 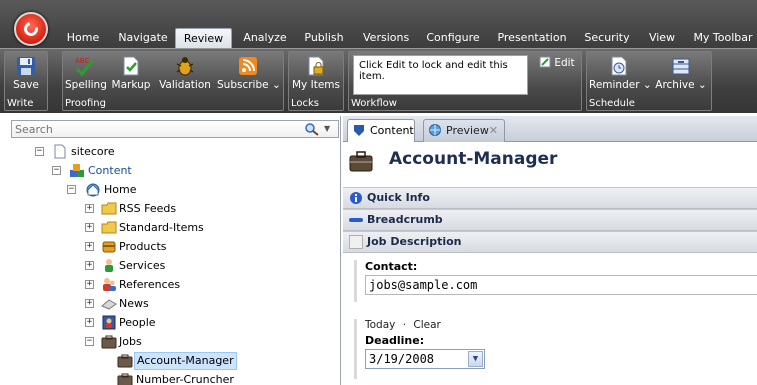 I want to click on tab-publish: Publish, so click(x=324, y=38).